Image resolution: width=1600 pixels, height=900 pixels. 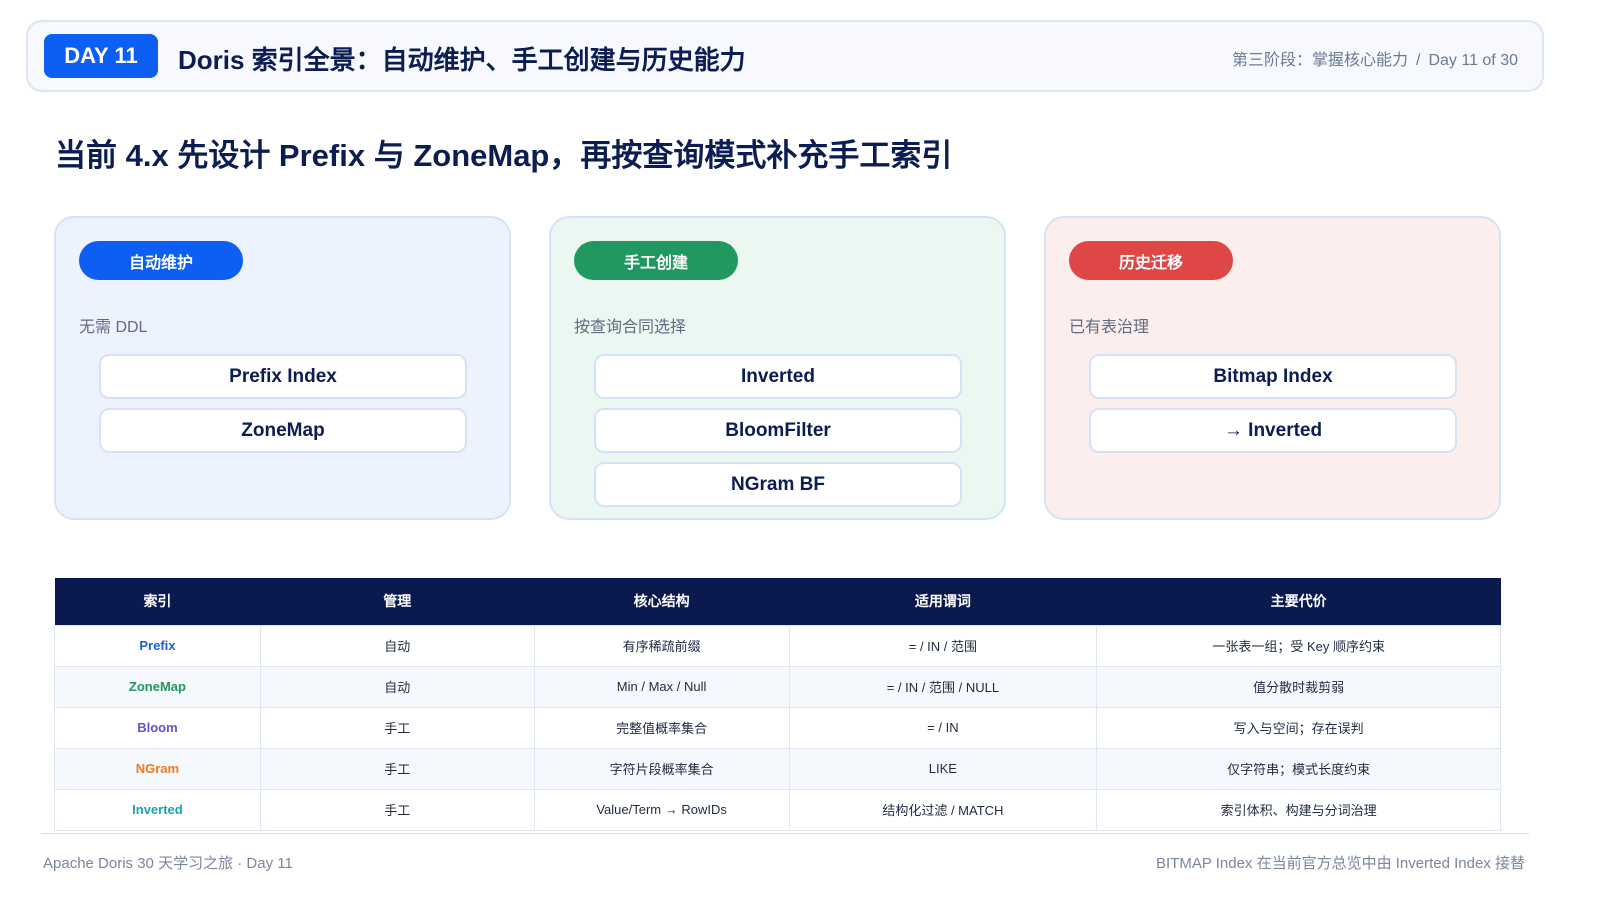 I want to click on table-cell: Value/Term → RowIDs, so click(x=661, y=809).